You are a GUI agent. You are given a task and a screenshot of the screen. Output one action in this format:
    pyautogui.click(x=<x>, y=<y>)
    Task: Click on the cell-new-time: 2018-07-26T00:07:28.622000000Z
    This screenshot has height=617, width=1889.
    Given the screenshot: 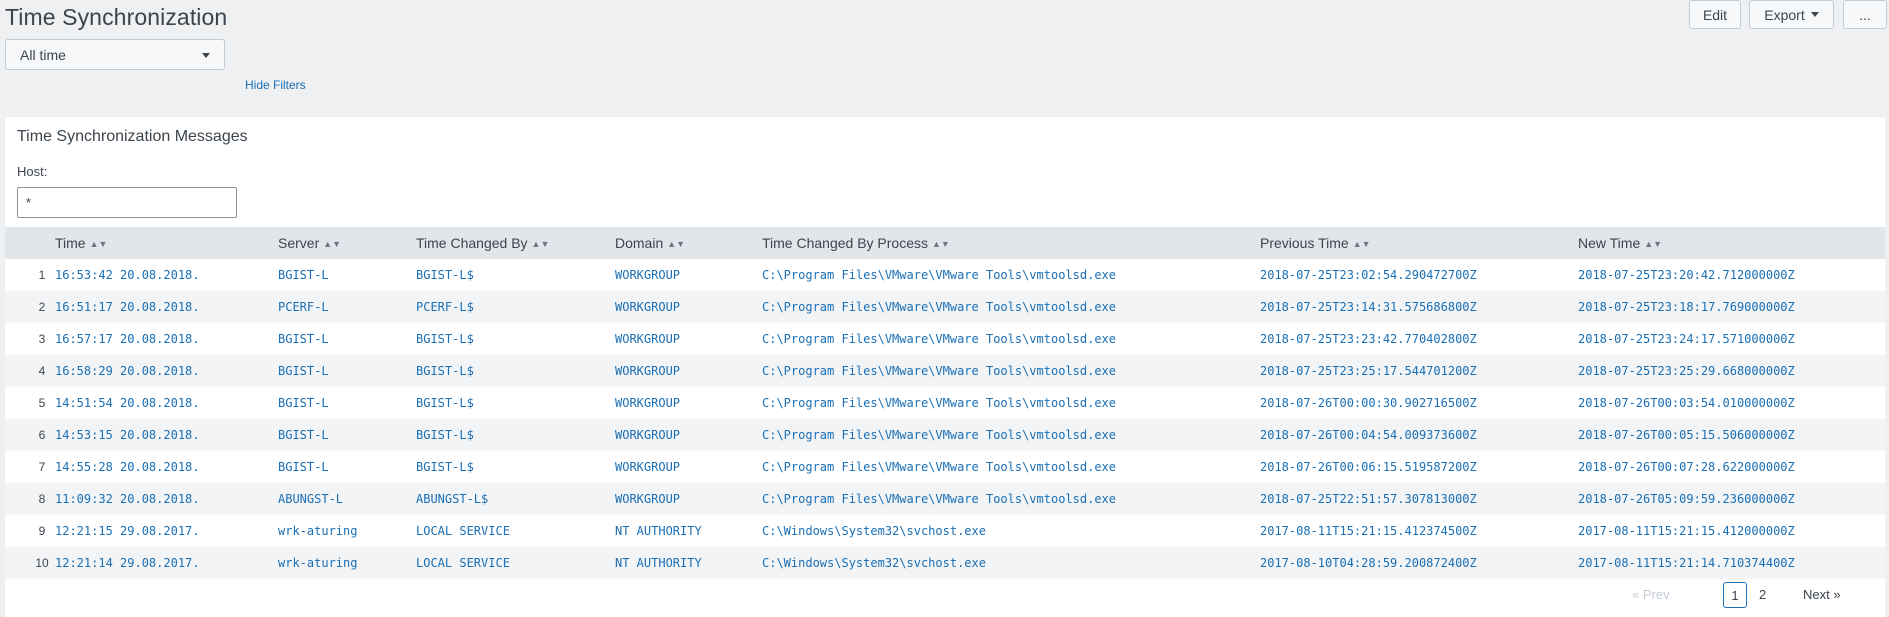 What is the action you would take?
    pyautogui.click(x=1731, y=467)
    